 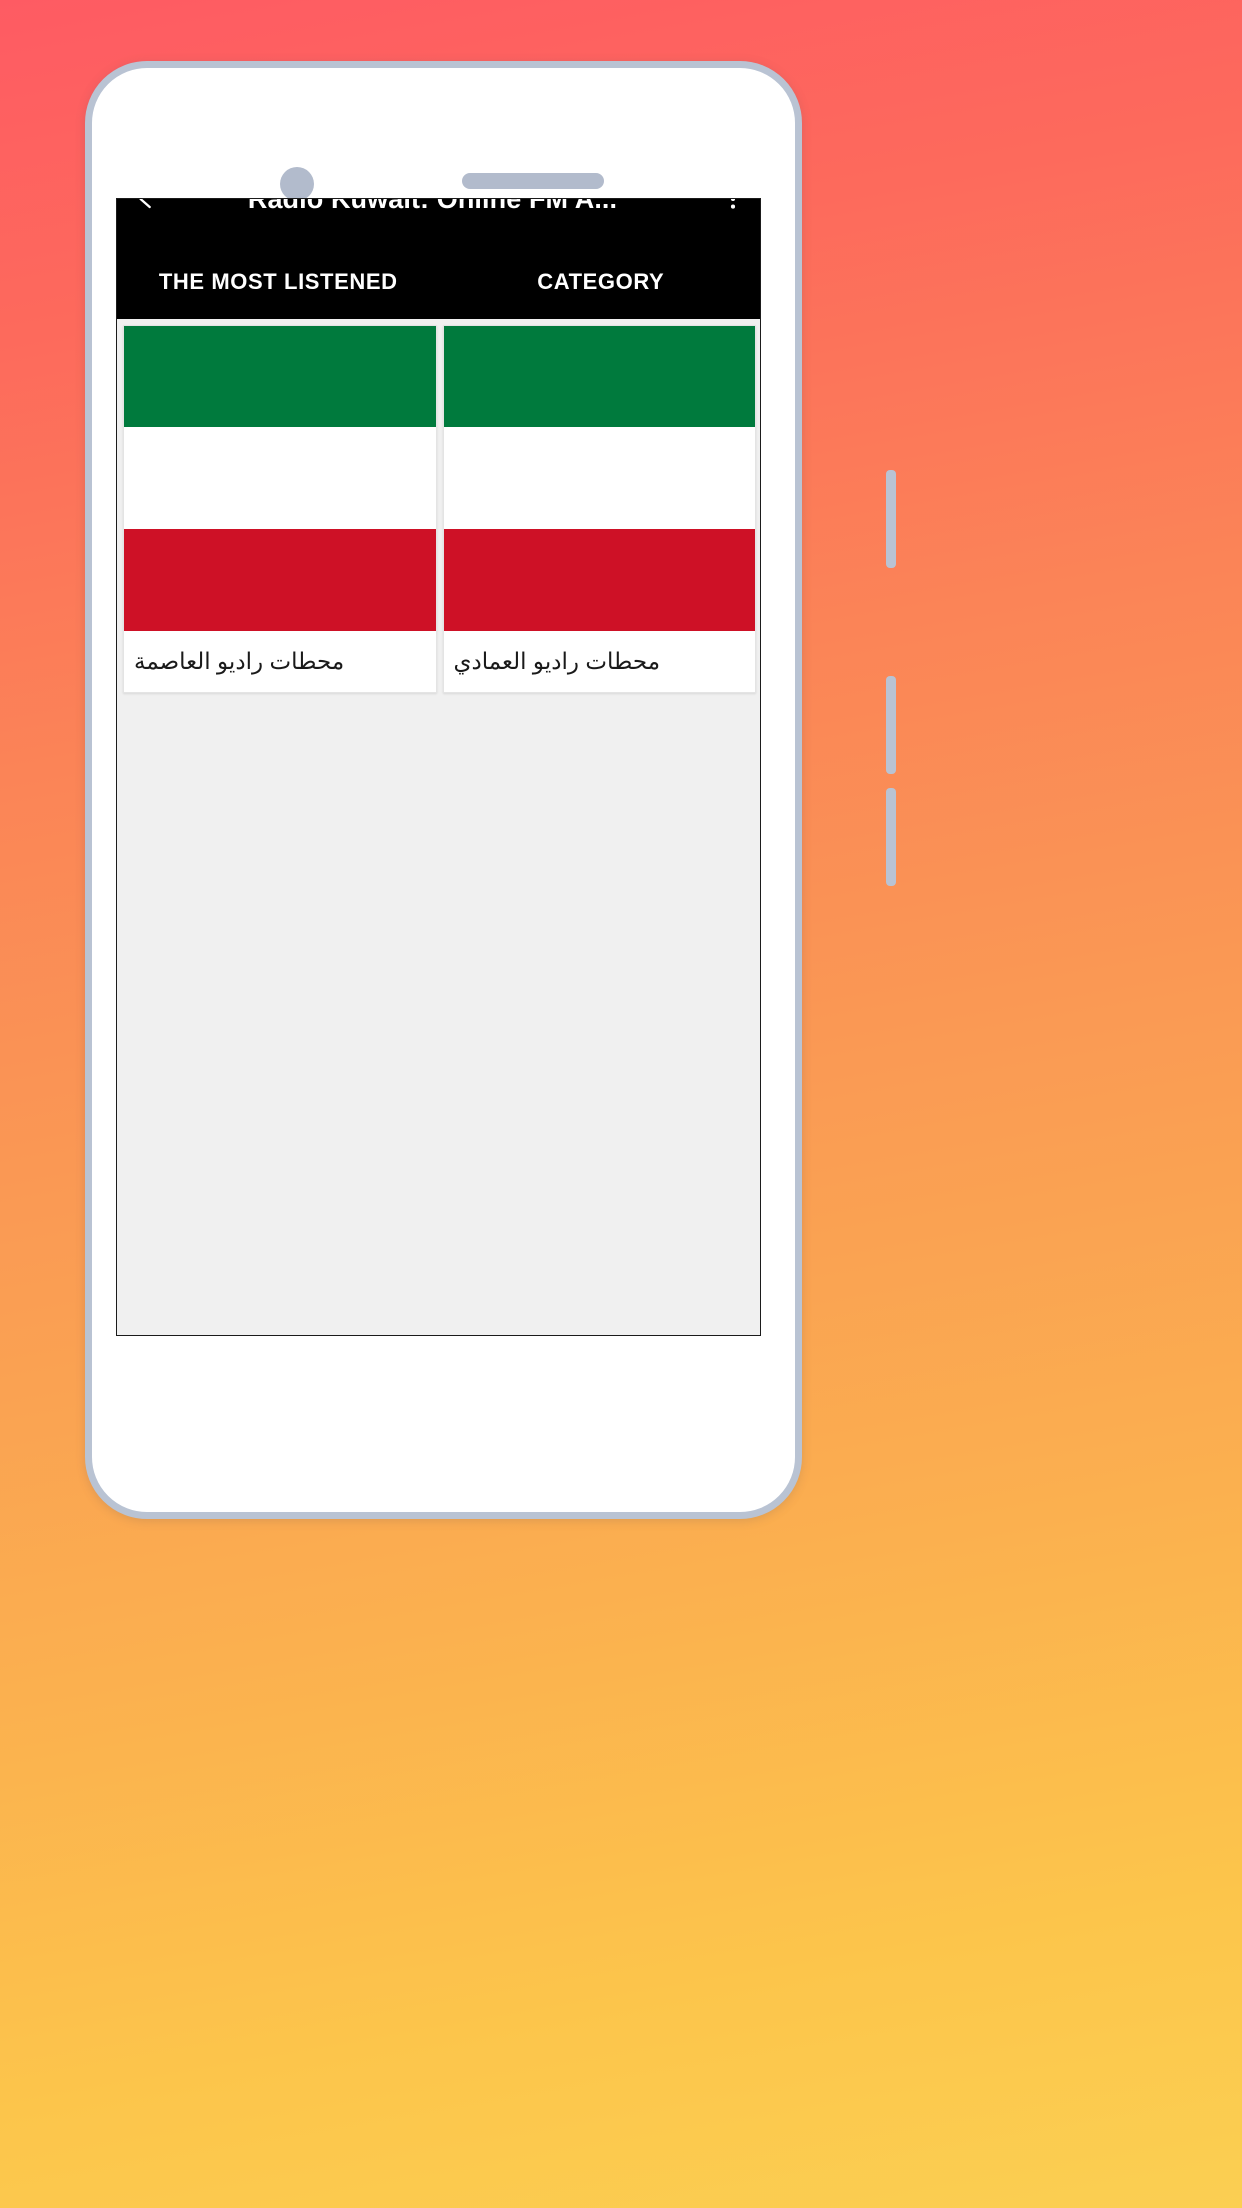 I want to click on overflow-menu-icon, so click(x=732, y=210).